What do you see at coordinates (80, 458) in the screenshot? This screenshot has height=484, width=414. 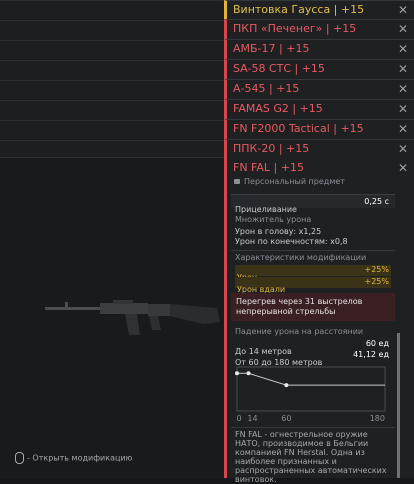 I see `hint-text: - Открыть модификацию` at bounding box center [80, 458].